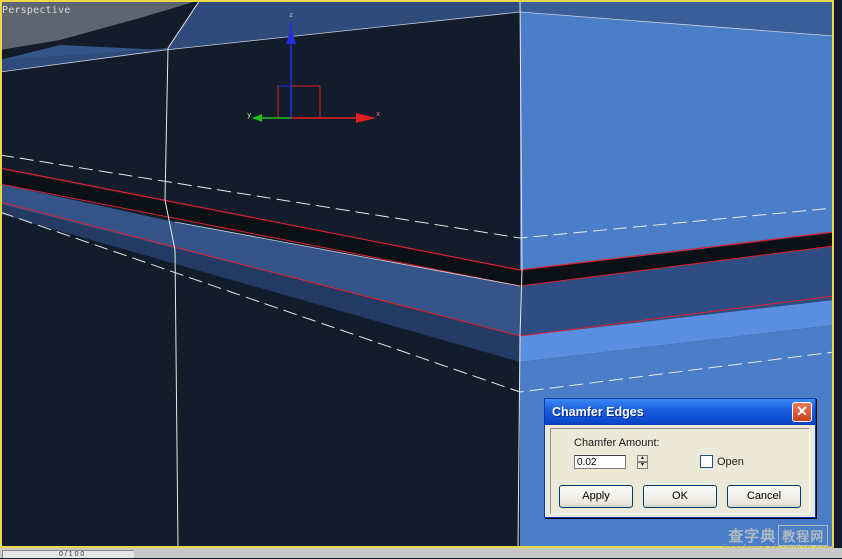 The image size is (842, 559). What do you see at coordinates (36, 10) in the screenshot?
I see `viewport-label: Perspective` at bounding box center [36, 10].